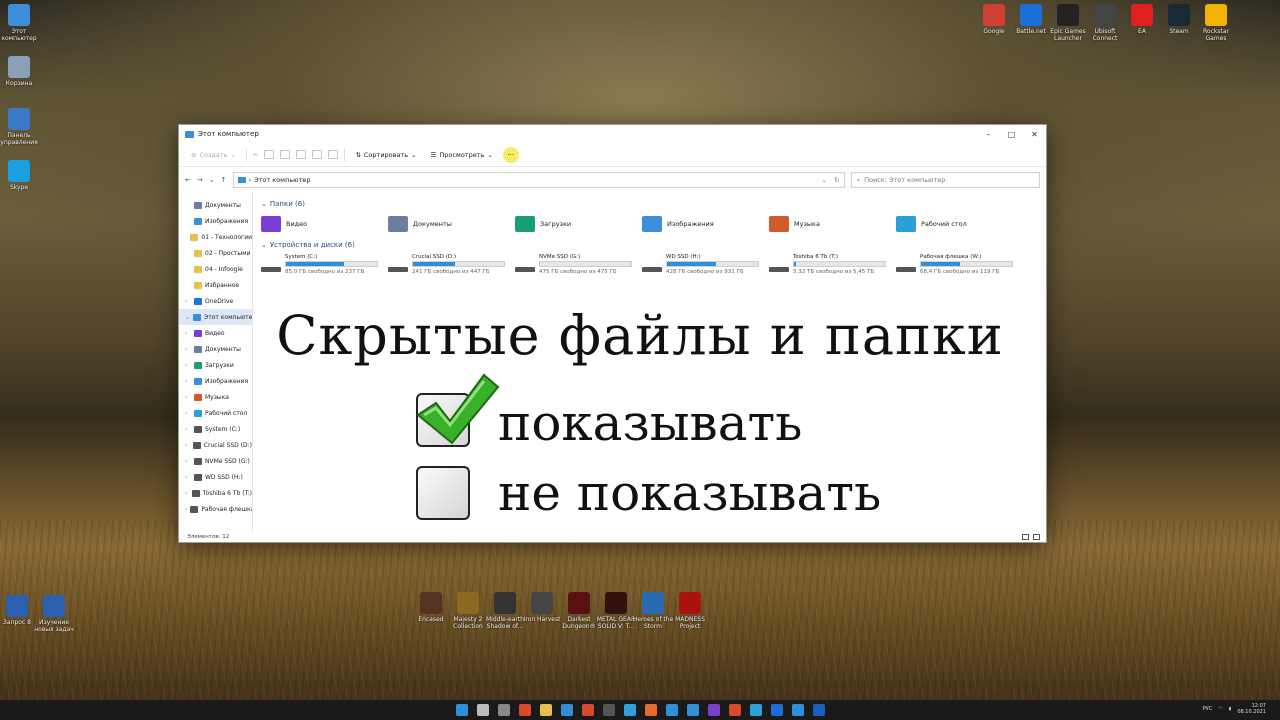 Image resolution: width=1280 pixels, height=720 pixels. Describe the element at coordinates (451, 224) in the screenshot. I see `folder-item: Документы` at that location.